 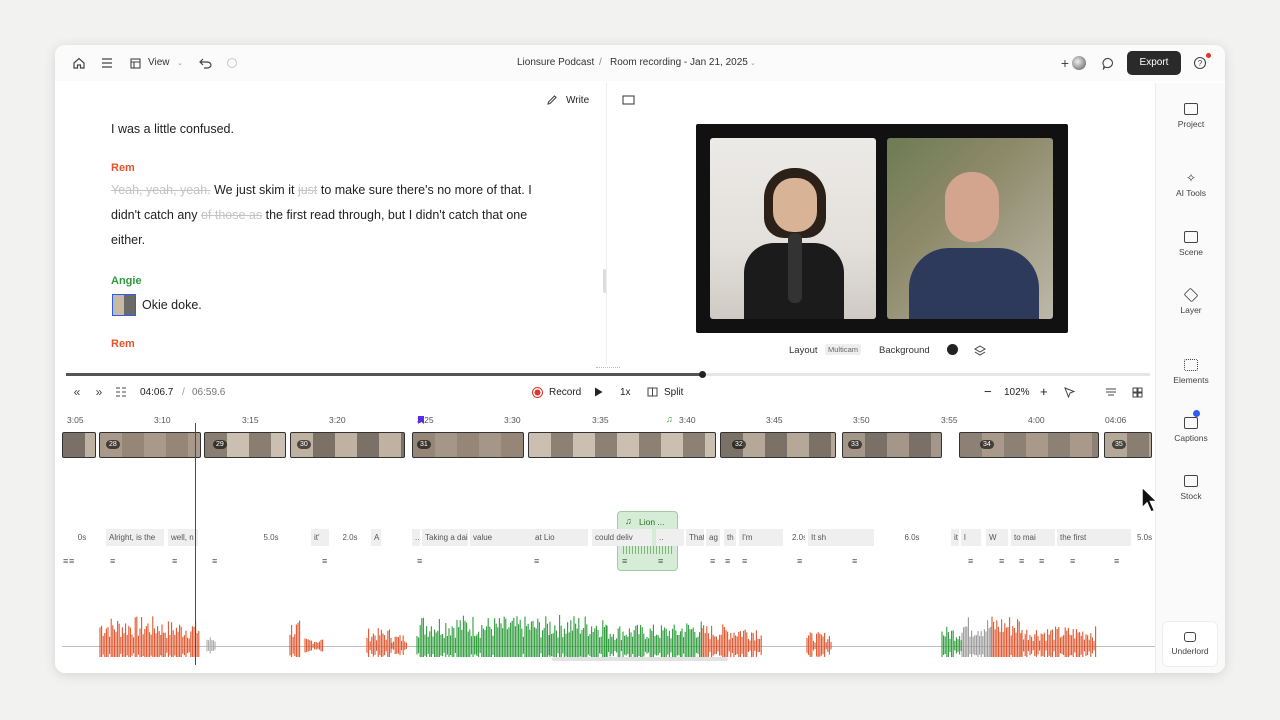 What do you see at coordinates (980, 350) in the screenshot?
I see `layers-icon` at bounding box center [980, 350].